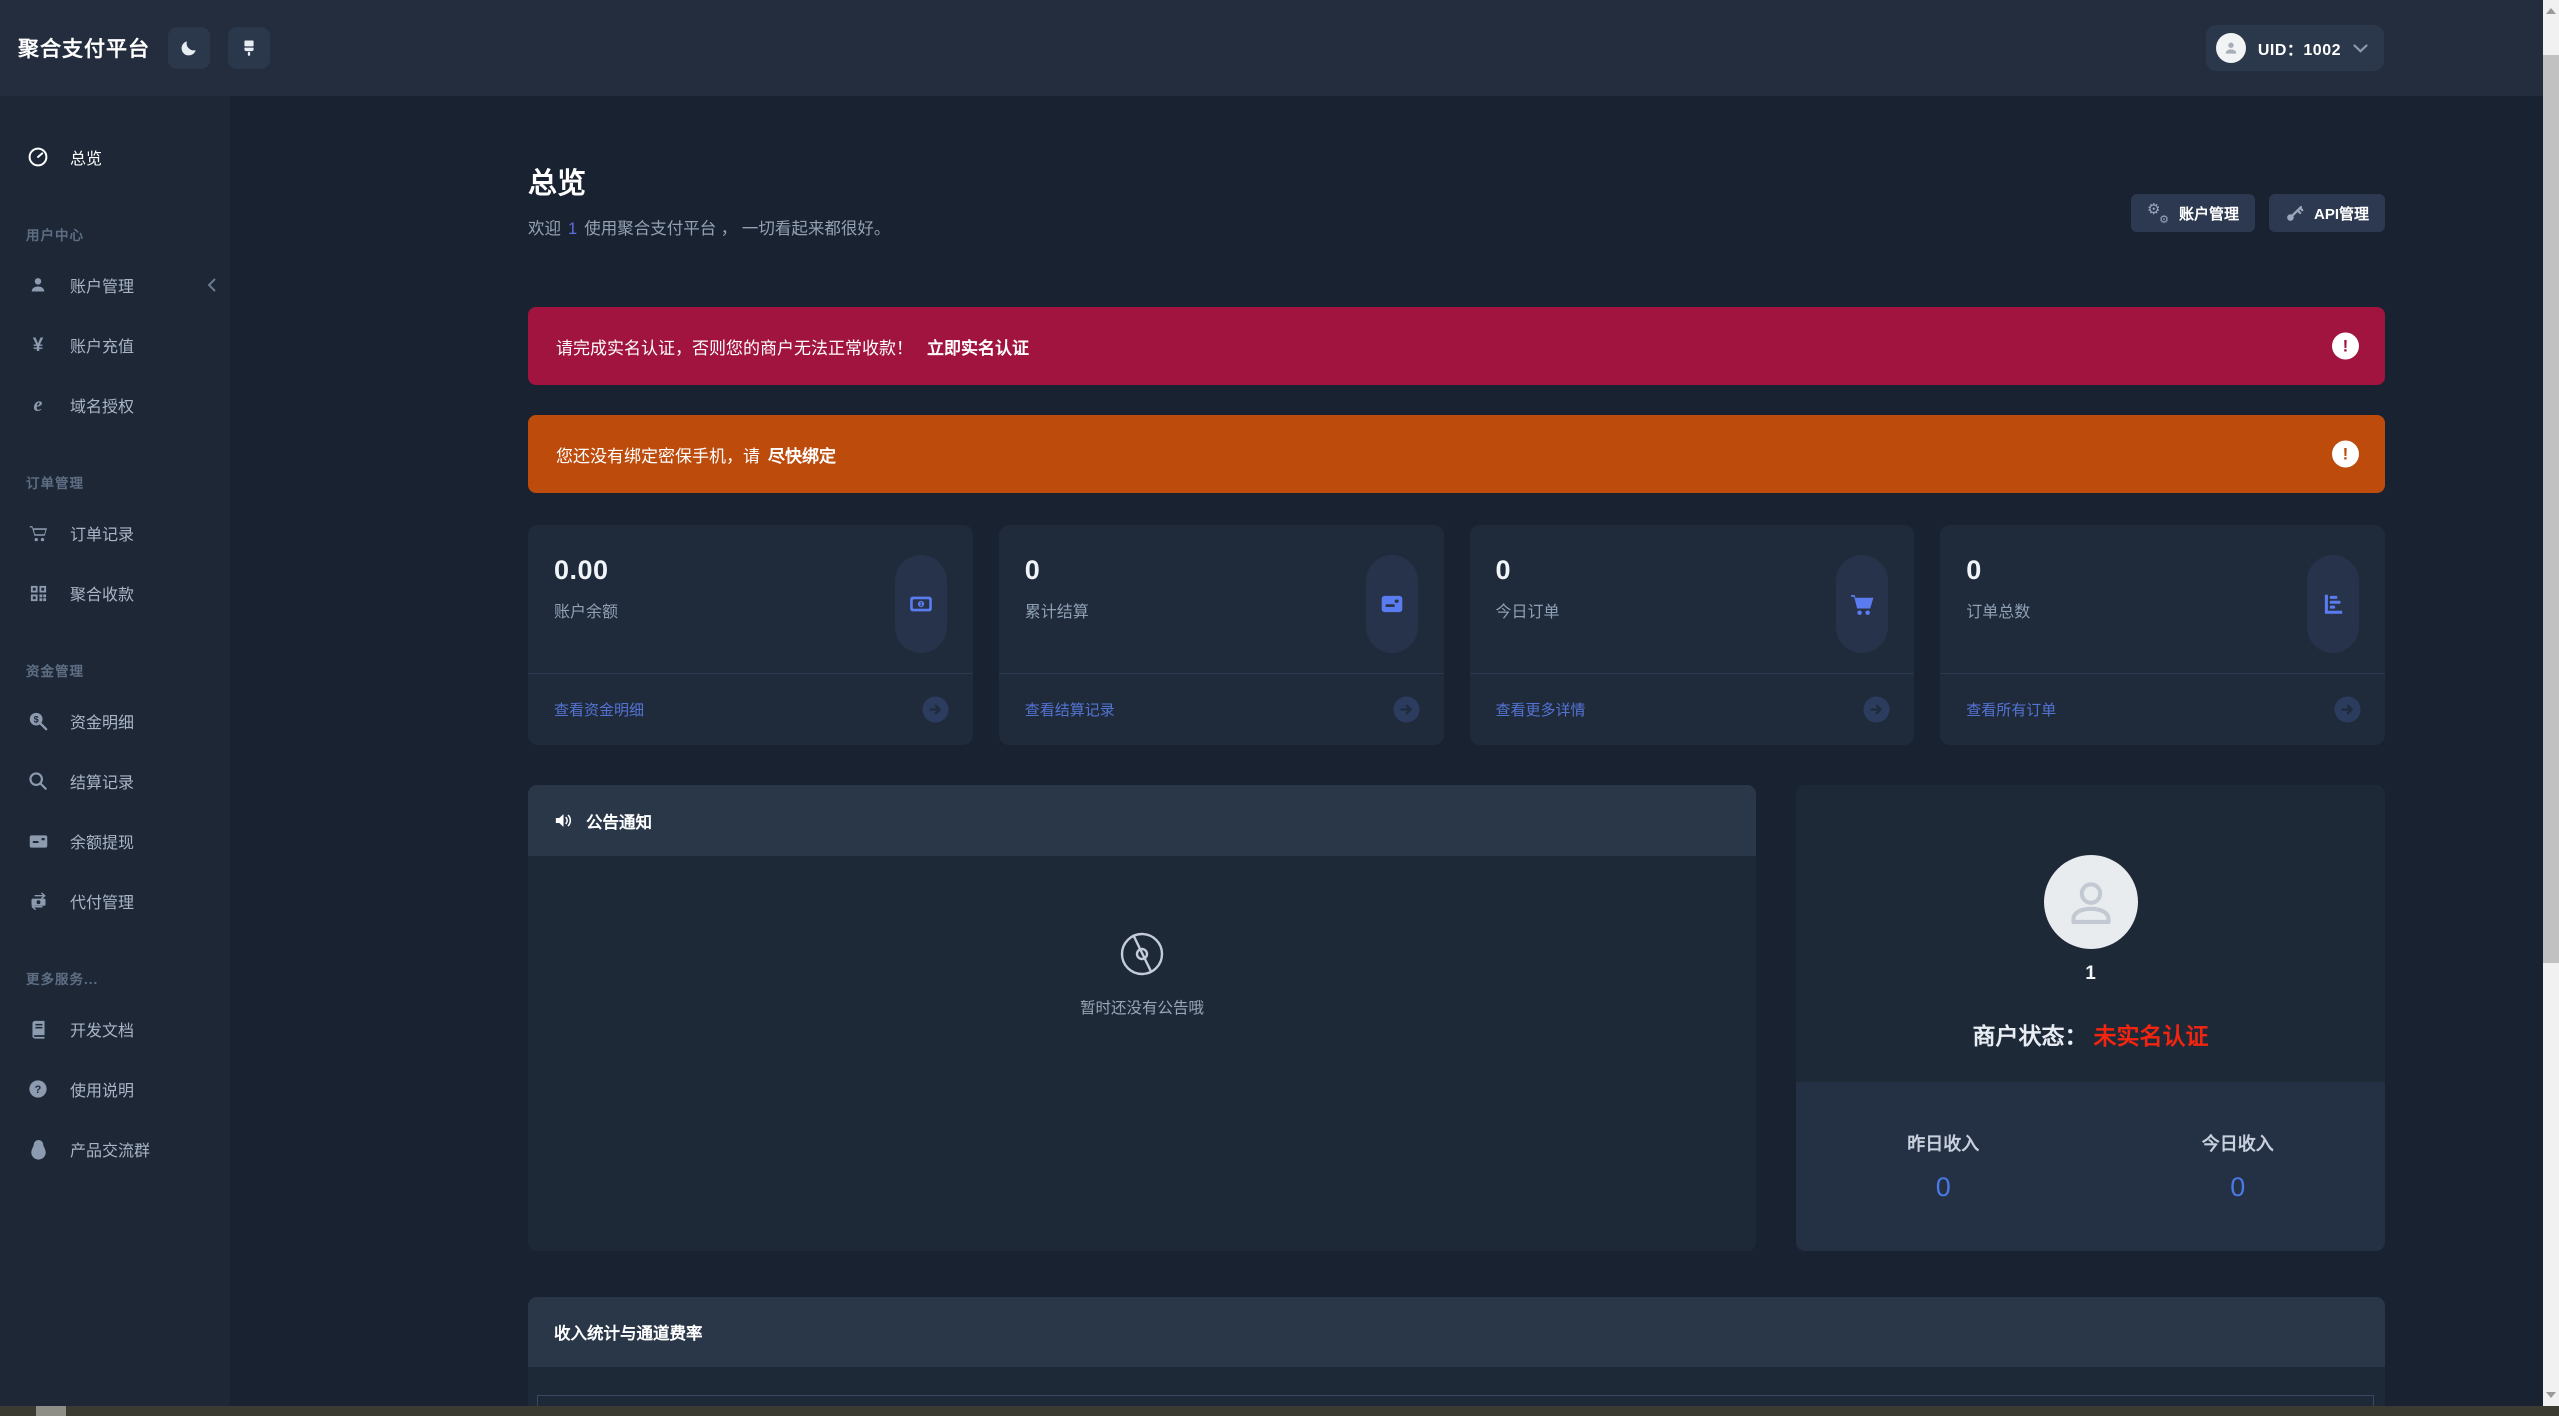  I want to click on question-icon: ?, so click(38, 1089).